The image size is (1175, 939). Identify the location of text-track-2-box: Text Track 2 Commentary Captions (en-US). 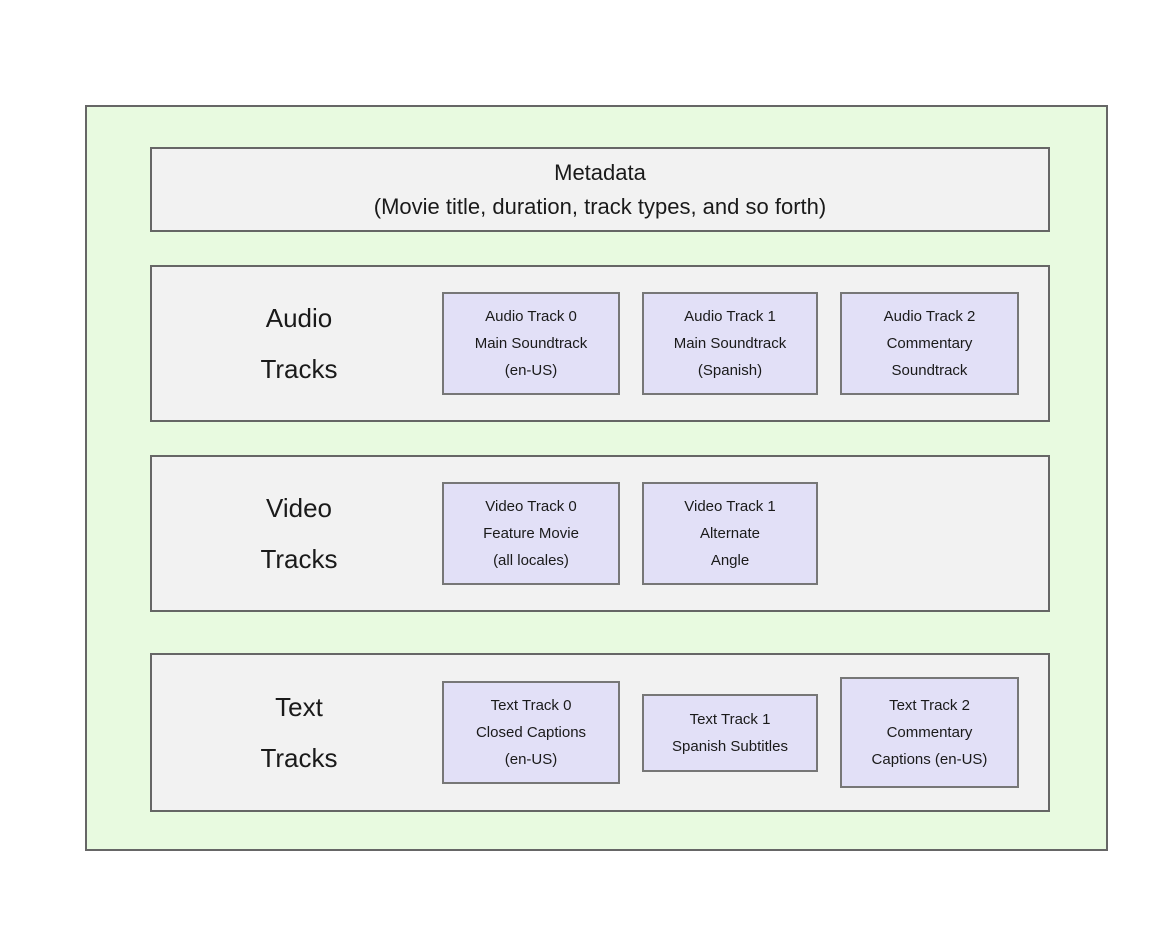
(929, 732).